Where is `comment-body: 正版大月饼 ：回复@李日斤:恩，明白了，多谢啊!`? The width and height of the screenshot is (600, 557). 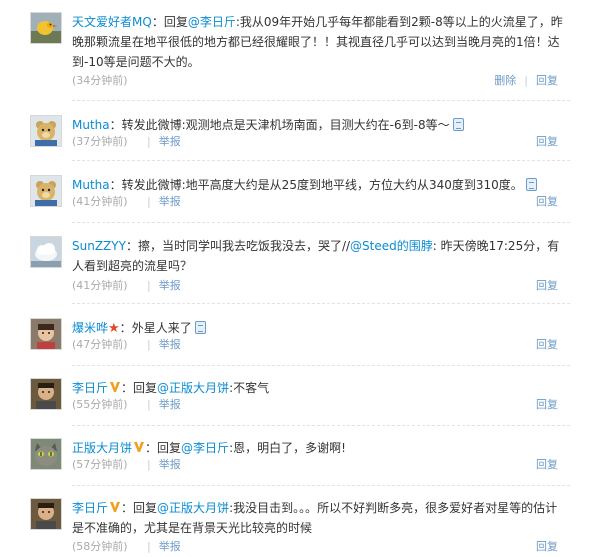
comment-body: 正版大月饼 ：回复@李日斤:恩，明白了，多谢啊! is located at coordinates (319, 448).